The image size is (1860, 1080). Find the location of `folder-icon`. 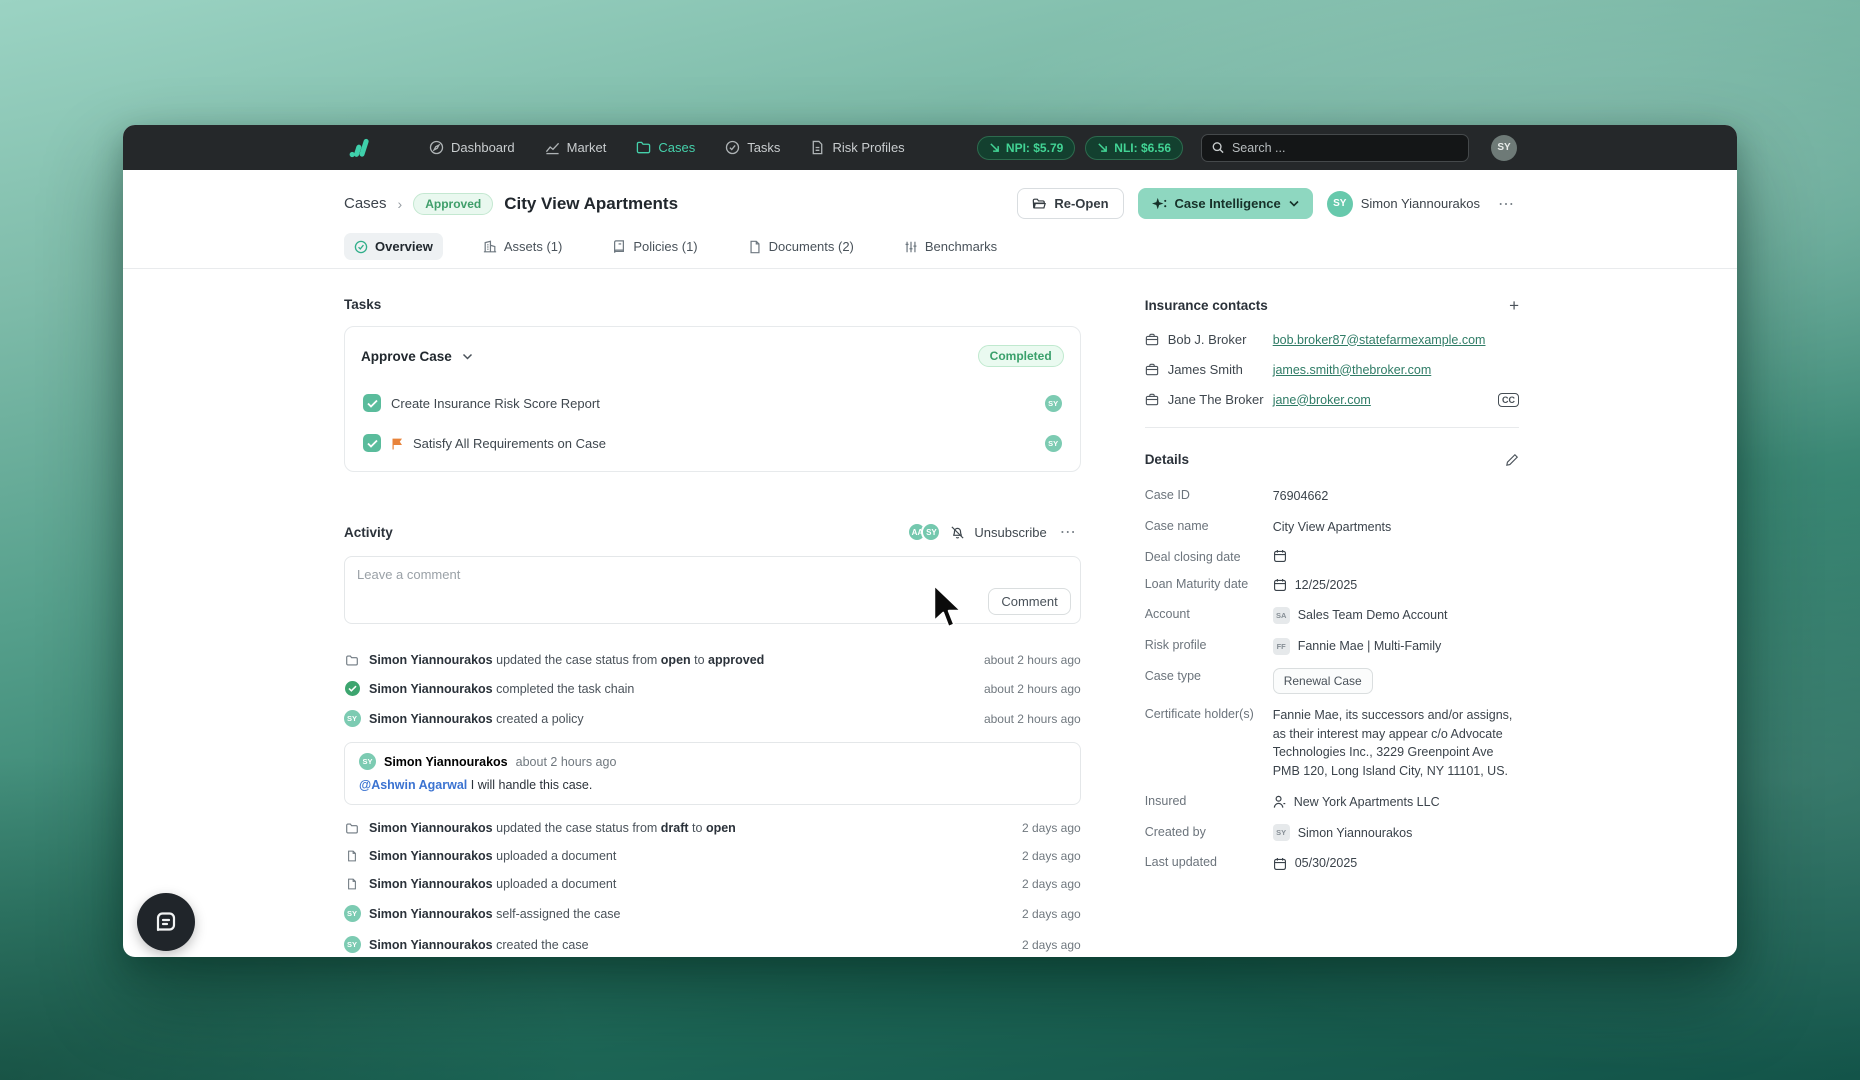

folder-icon is located at coordinates (644, 147).